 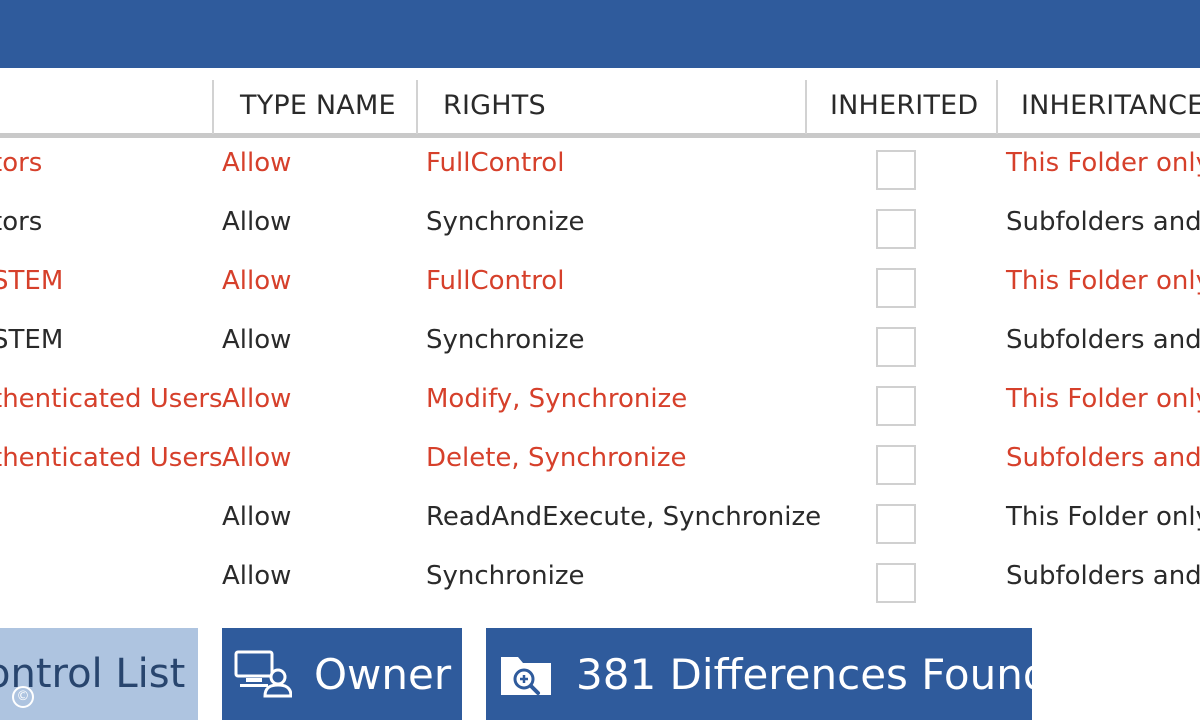 I want to click on computer-user-icon, so click(x=263, y=674).